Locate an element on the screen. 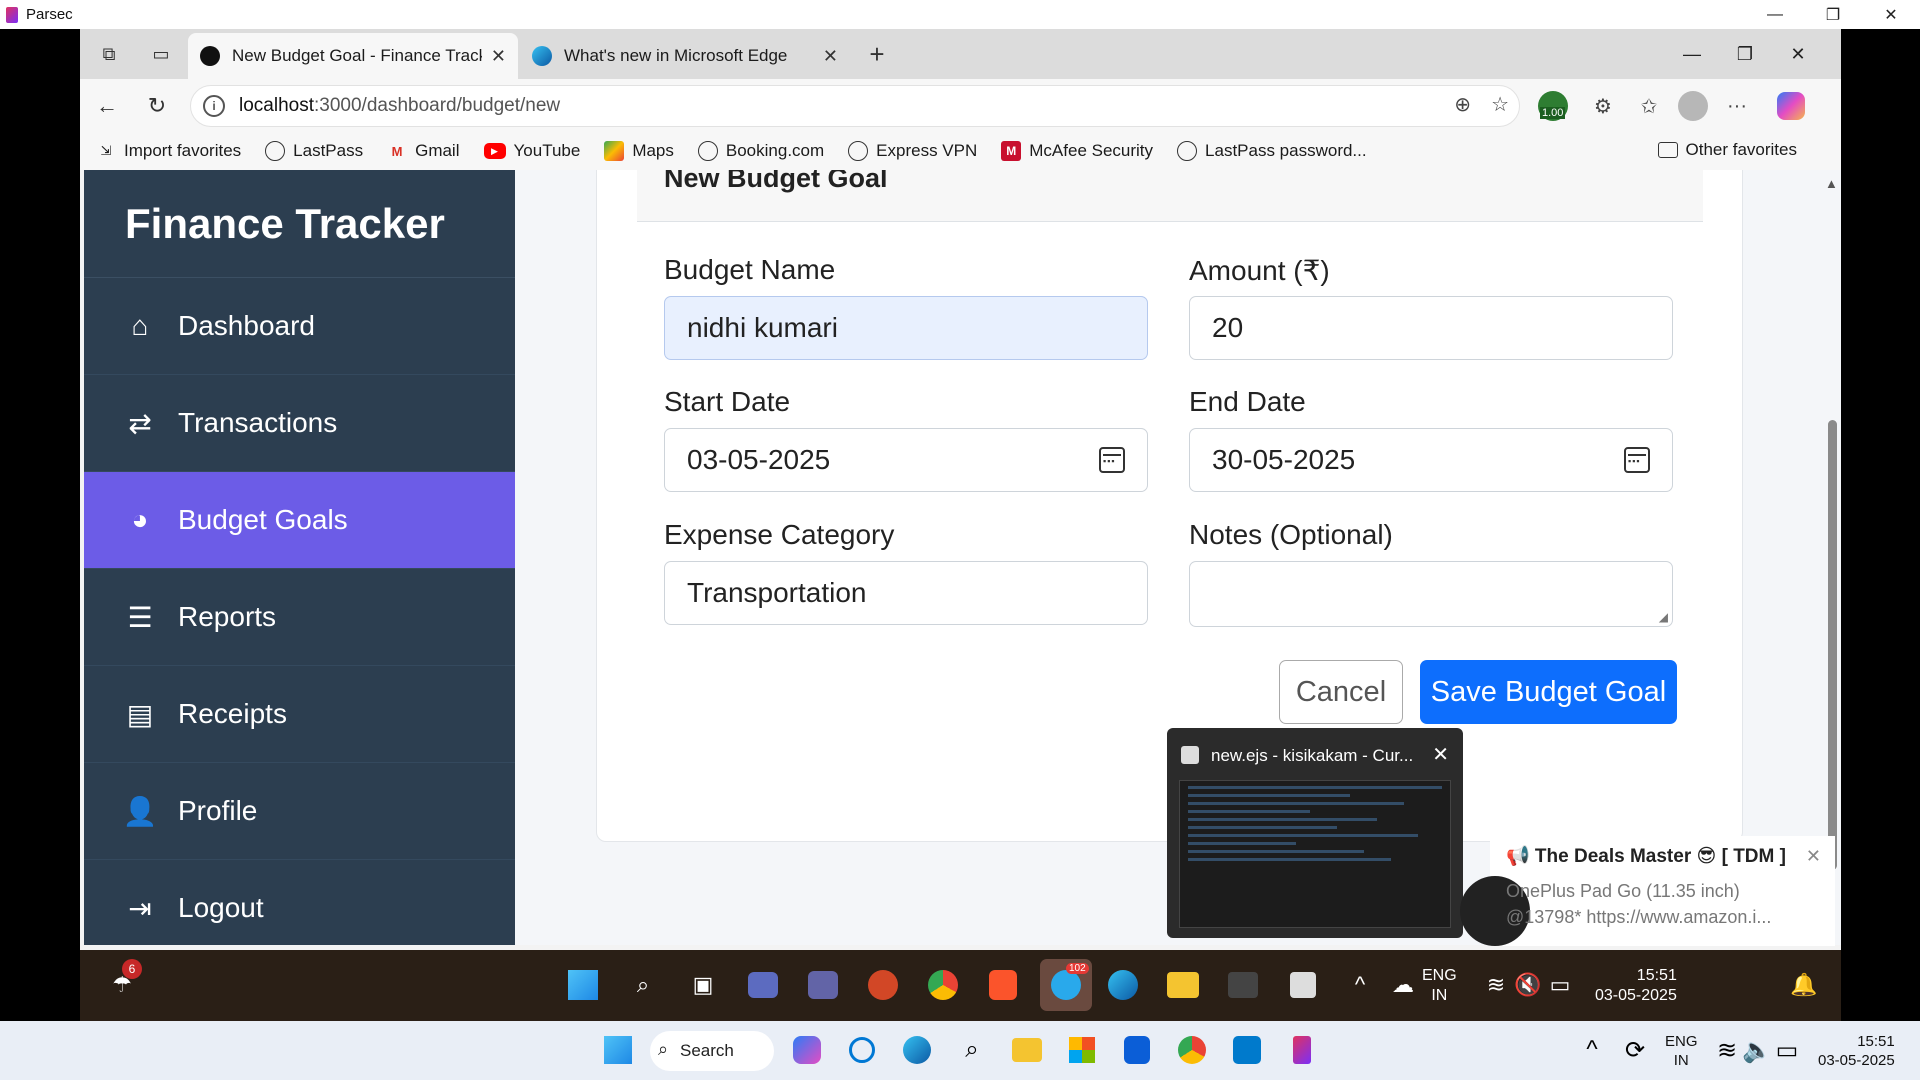 The image size is (1920, 1080). terminal-icon is located at coordinates (1243, 985).